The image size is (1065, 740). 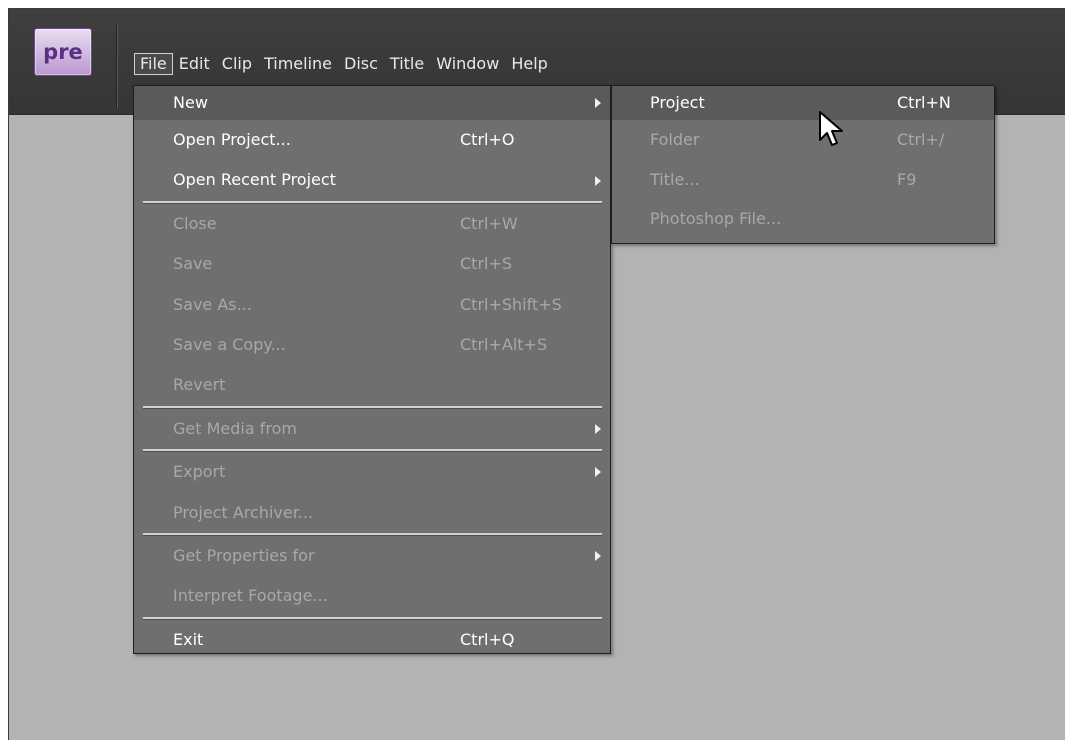 I want to click on menu-item-label: Open Recent Project, so click(x=254, y=180).